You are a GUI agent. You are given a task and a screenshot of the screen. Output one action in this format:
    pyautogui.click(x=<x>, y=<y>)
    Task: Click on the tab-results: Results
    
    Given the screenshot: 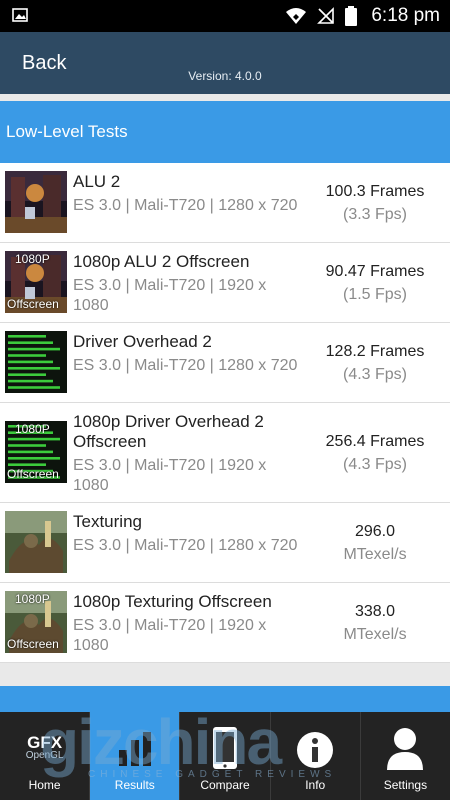 What is the action you would take?
    pyautogui.click(x=135, y=756)
    